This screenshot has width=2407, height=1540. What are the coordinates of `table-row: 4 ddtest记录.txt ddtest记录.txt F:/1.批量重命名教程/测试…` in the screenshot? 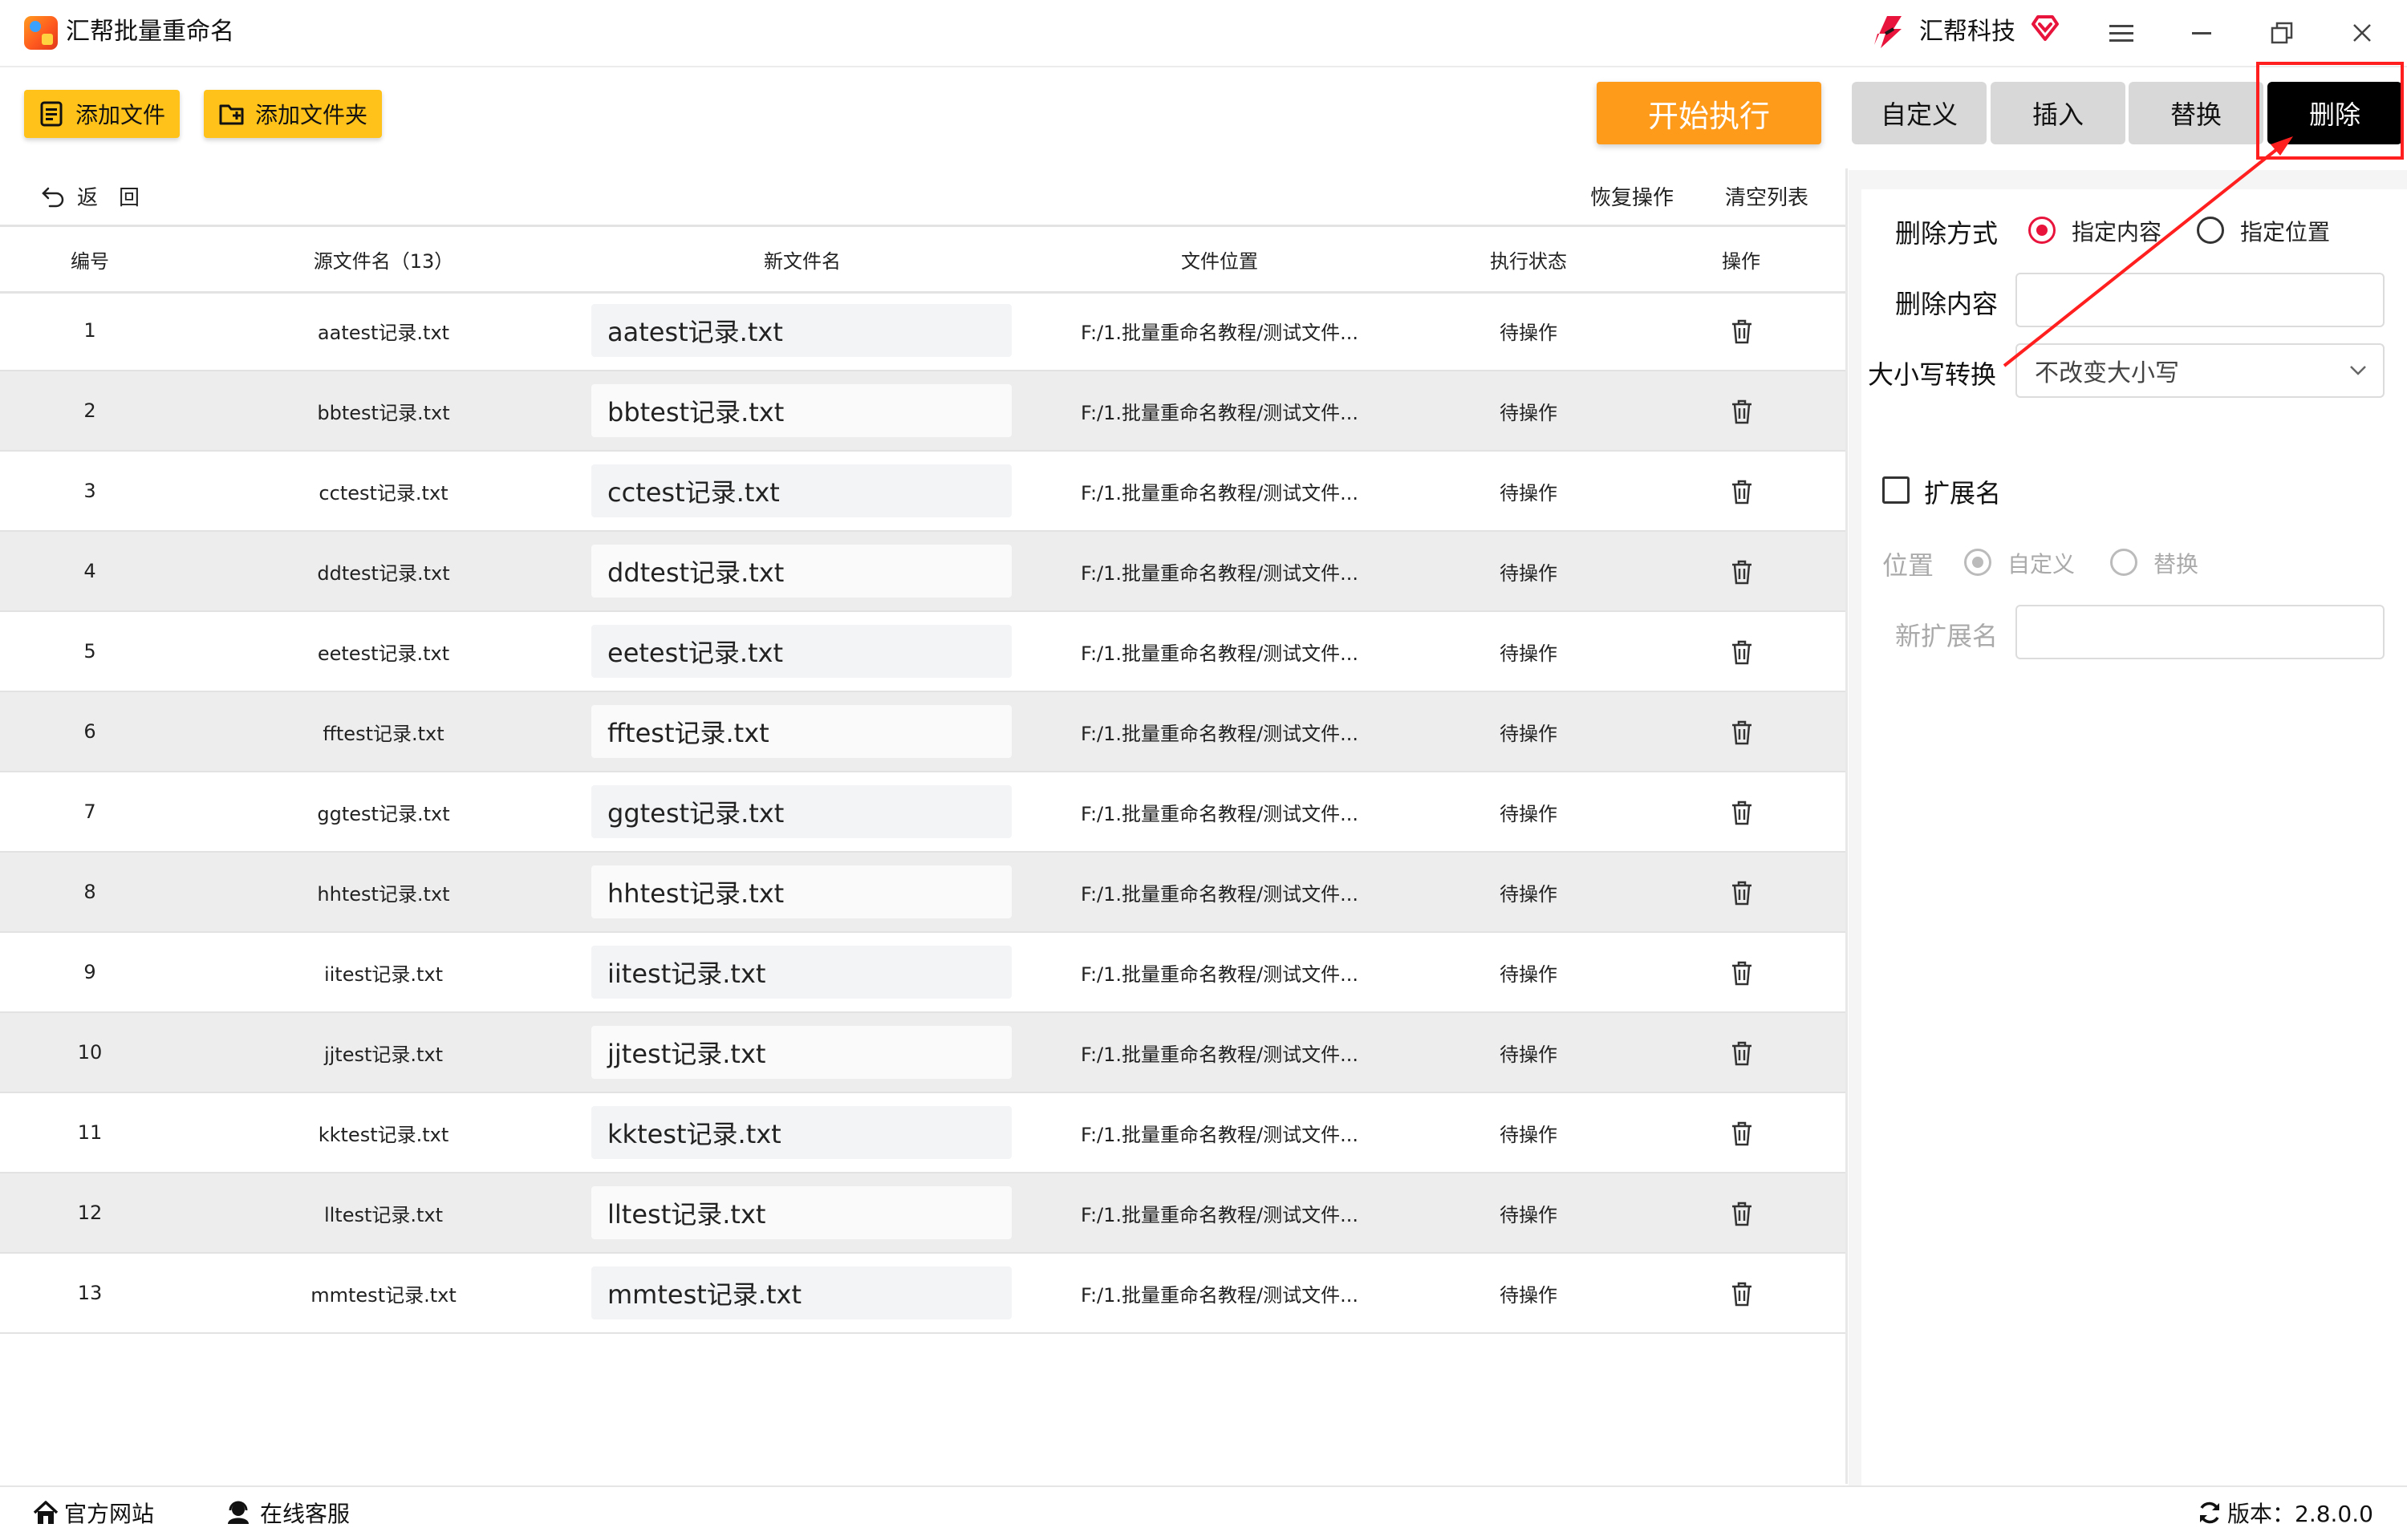 It's located at (923, 572).